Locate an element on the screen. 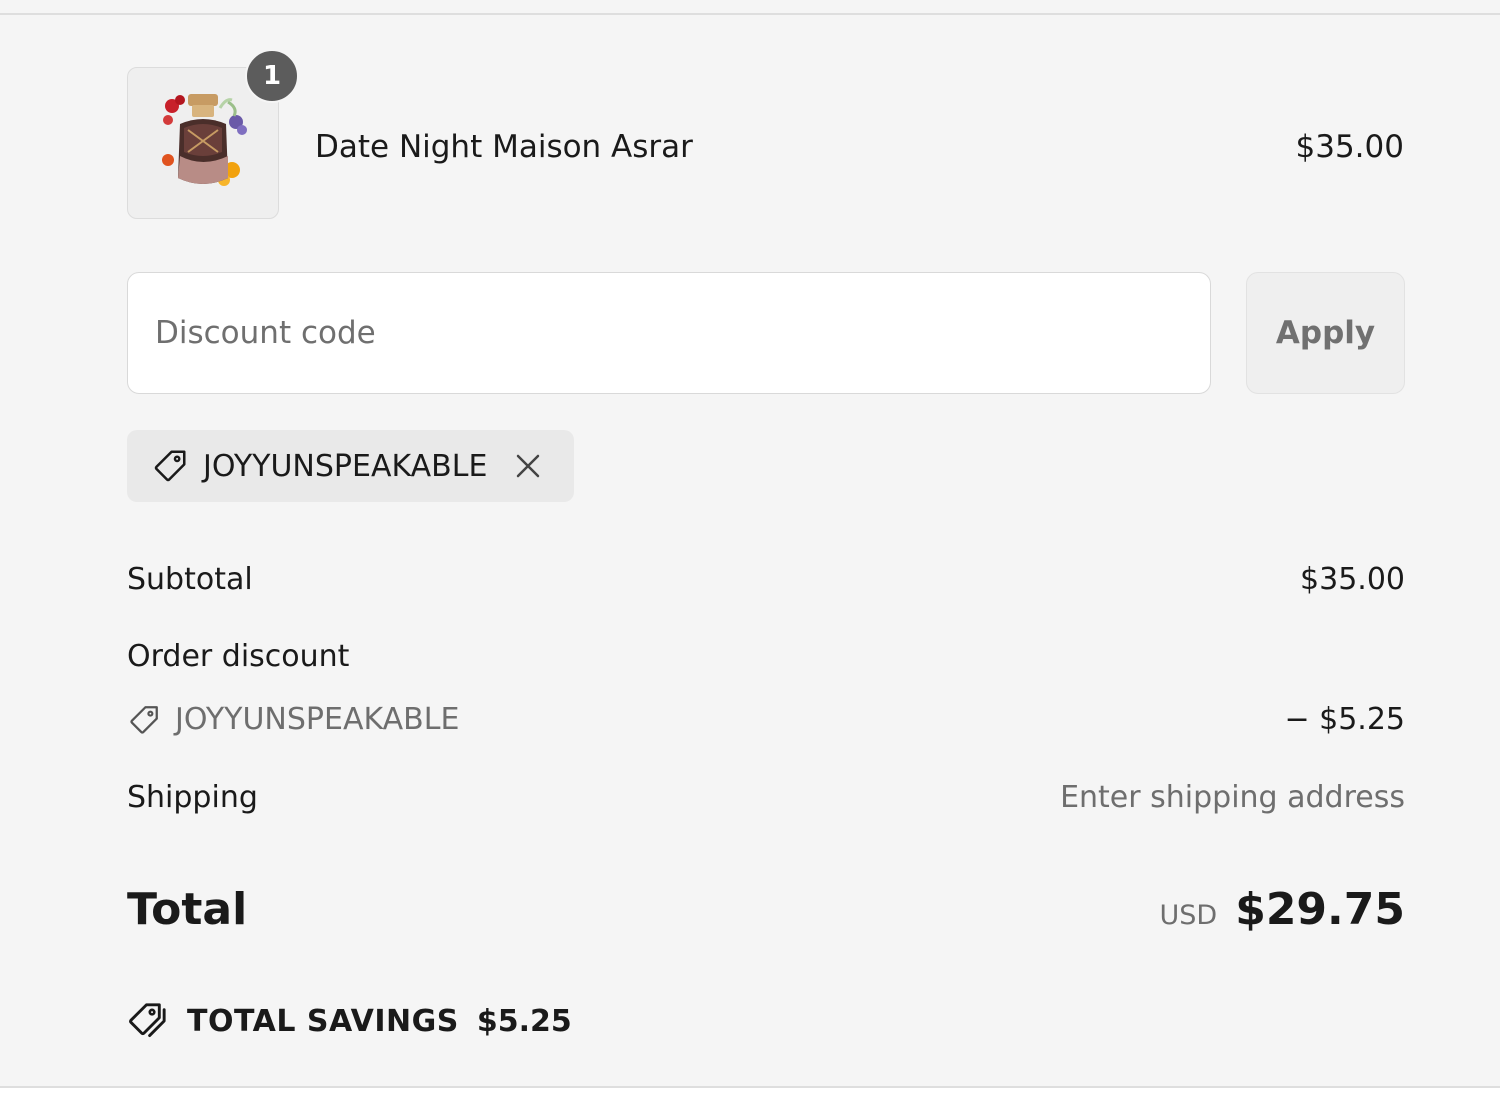  discount-code-input is located at coordinates (669, 333).